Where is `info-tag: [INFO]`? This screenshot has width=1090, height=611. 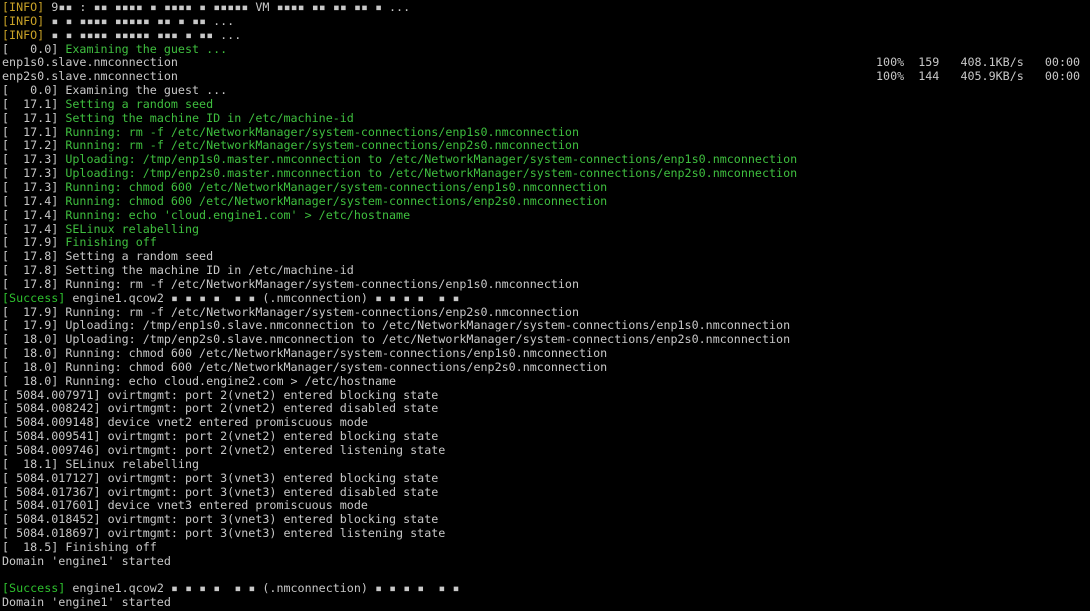 info-tag: [INFO] is located at coordinates (23, 34).